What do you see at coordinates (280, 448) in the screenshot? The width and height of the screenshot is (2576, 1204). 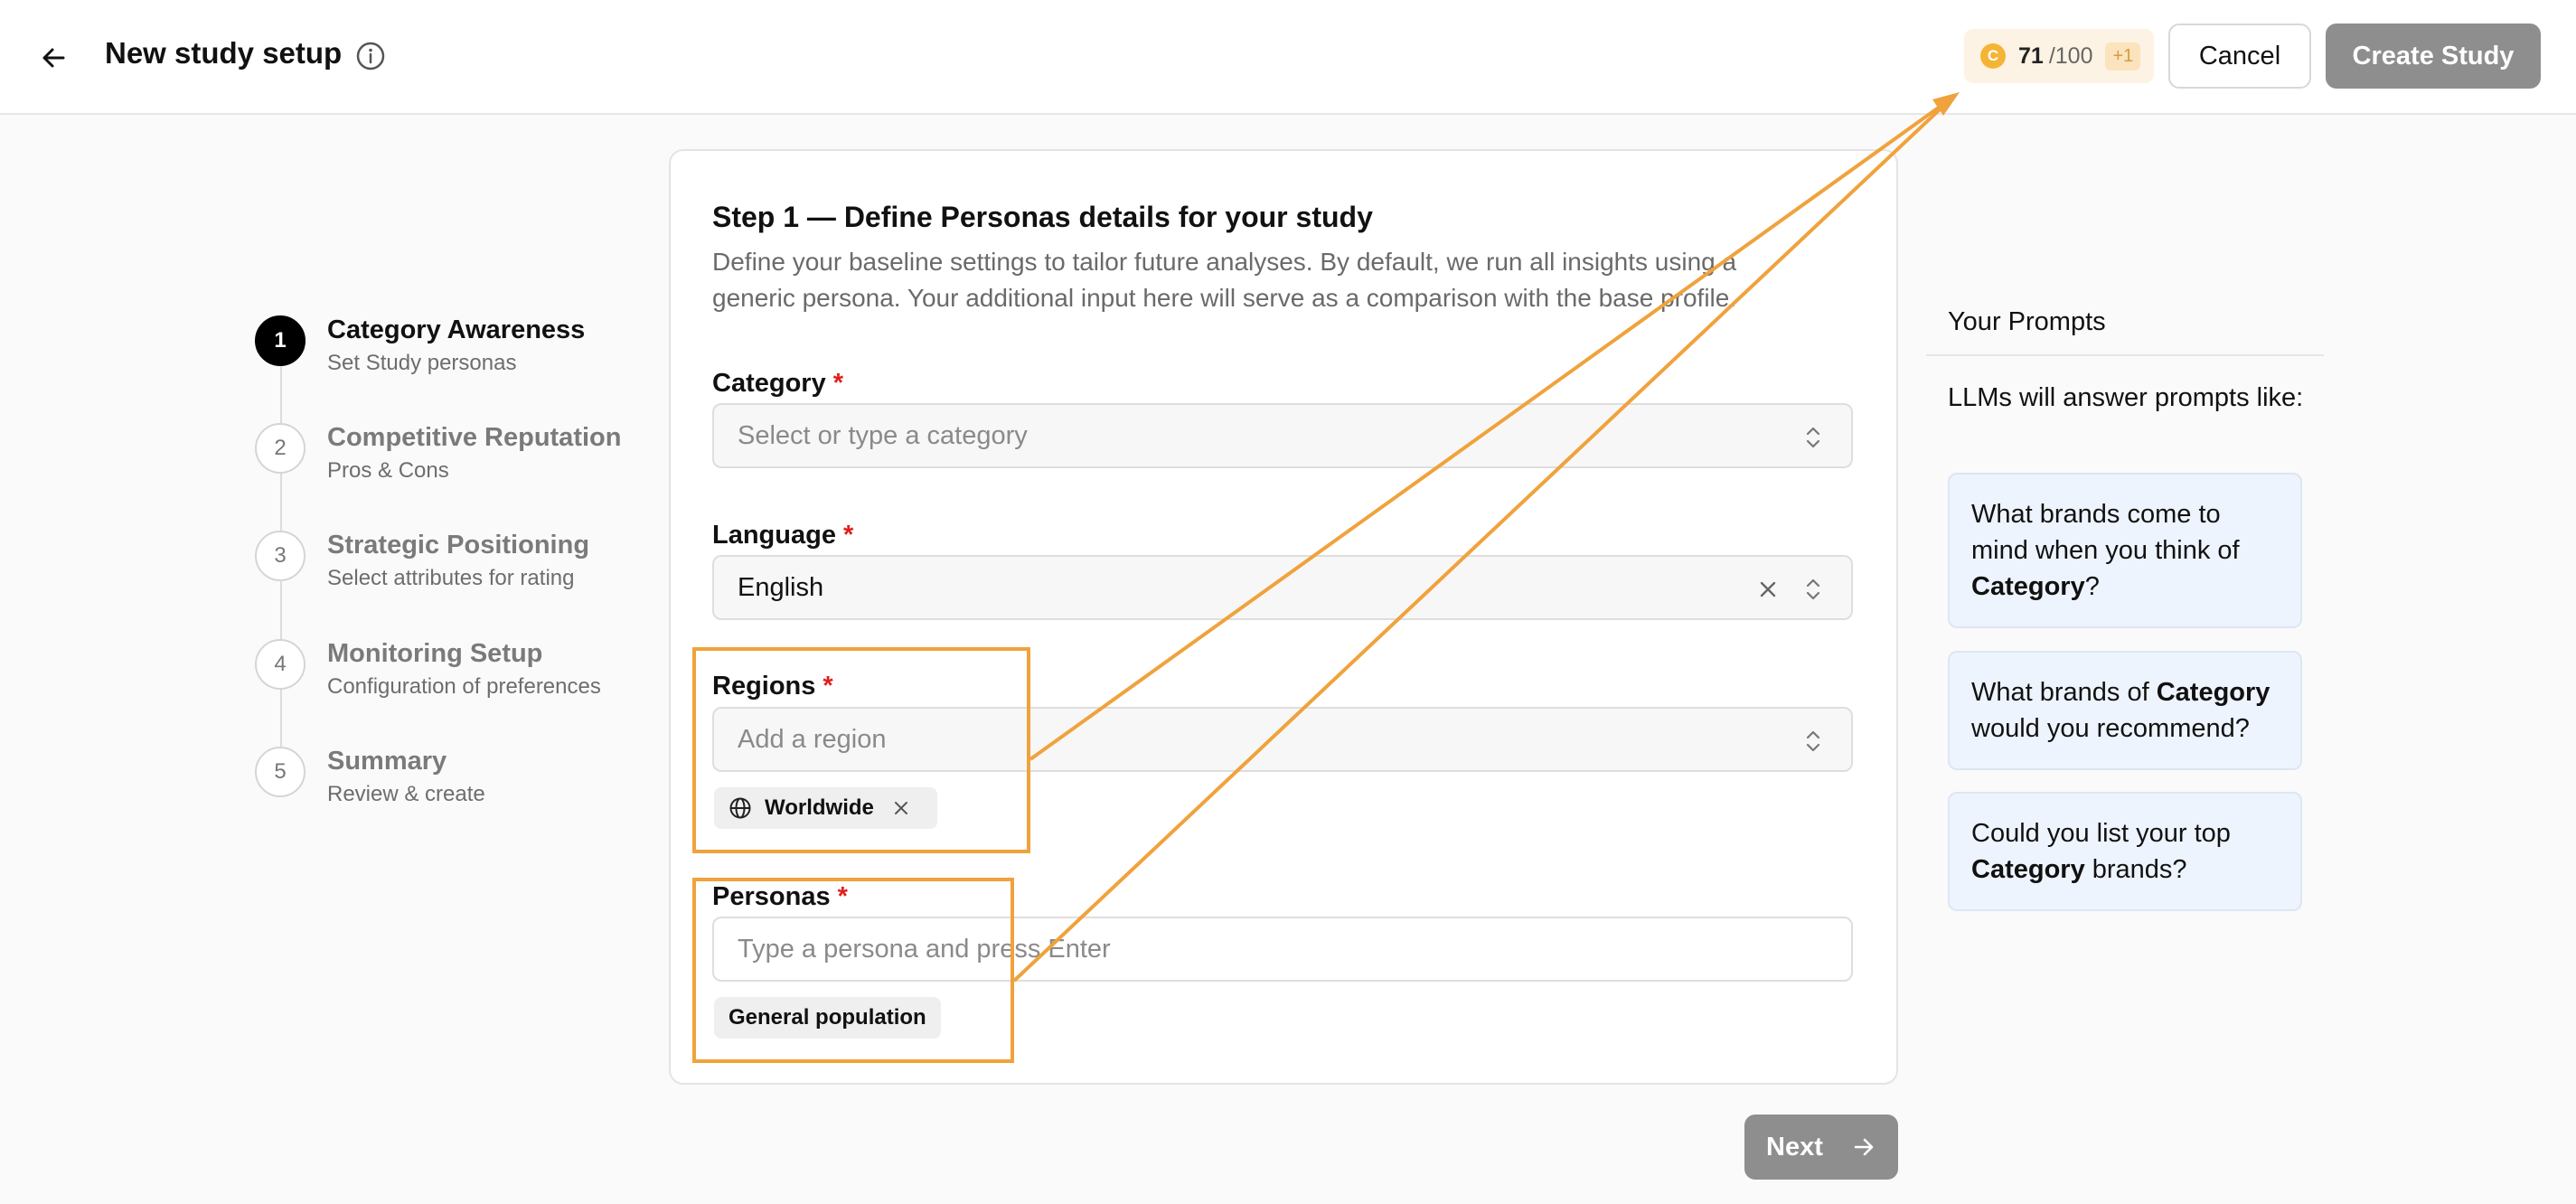 I see `step-number: 2` at bounding box center [280, 448].